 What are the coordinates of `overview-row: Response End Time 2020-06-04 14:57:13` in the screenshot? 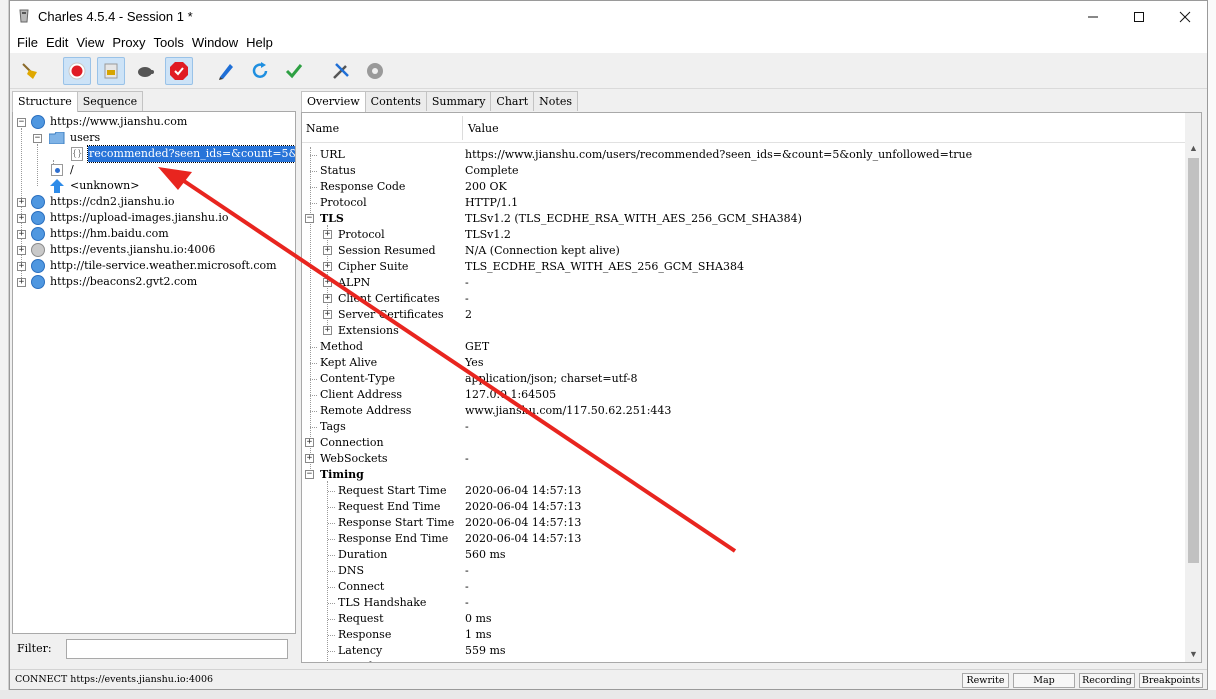 It's located at (743, 539).